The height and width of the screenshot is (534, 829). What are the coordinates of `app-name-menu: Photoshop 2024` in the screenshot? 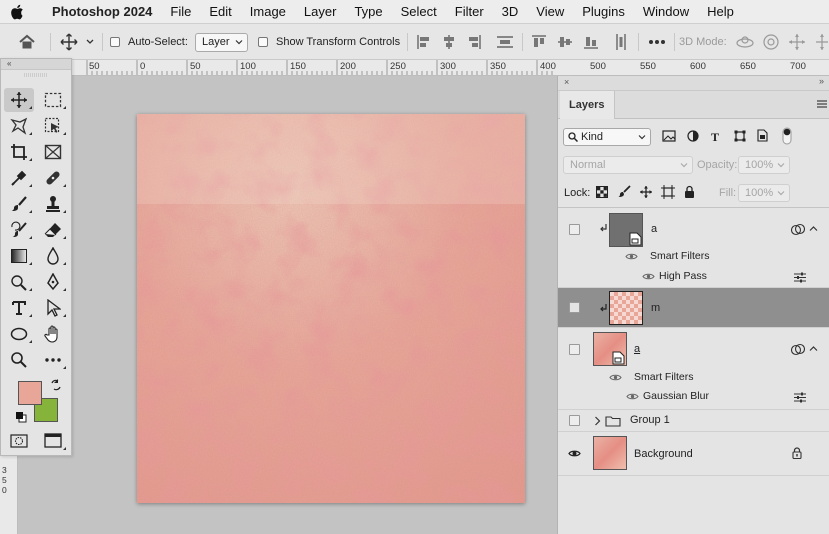 It's located at (97, 11).